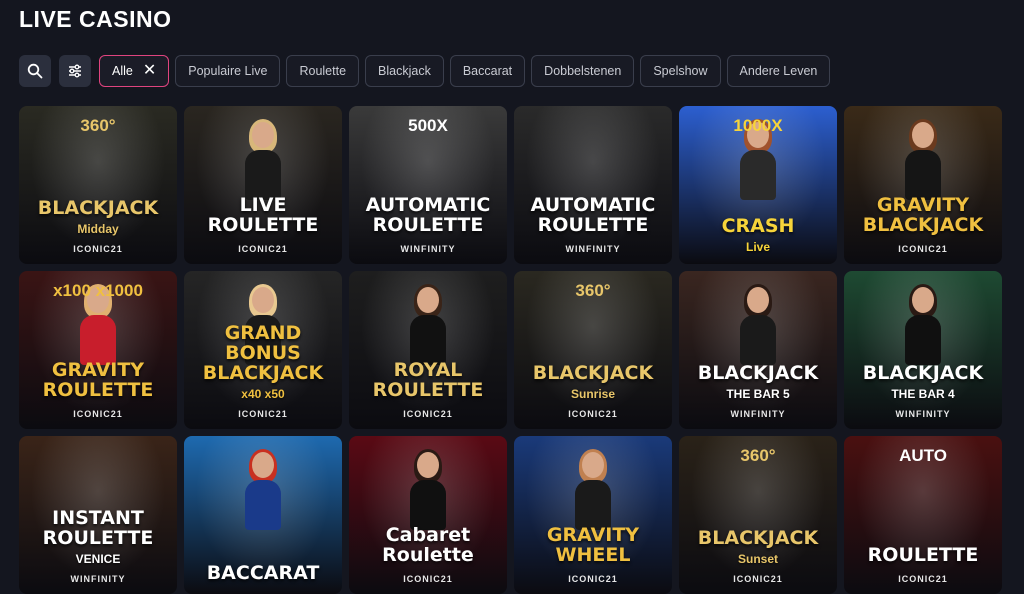  I want to click on game-title: GRAVITY BLACKJACK, so click(923, 215).